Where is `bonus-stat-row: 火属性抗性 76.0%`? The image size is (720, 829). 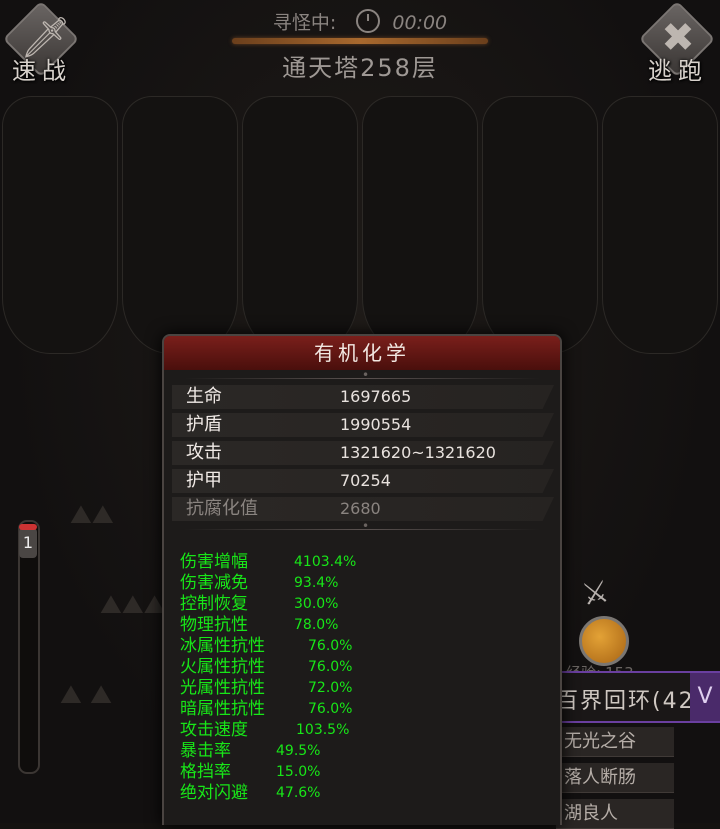
bonus-stat-row: 火属性抗性 76.0% is located at coordinates (266, 667).